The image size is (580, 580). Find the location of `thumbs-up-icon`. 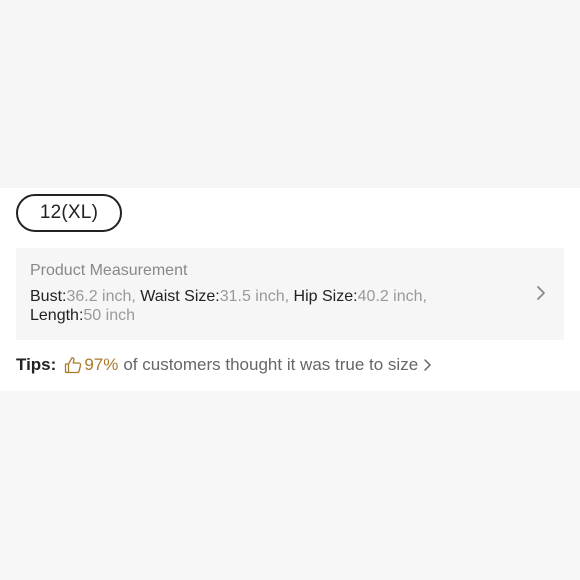

thumbs-up-icon is located at coordinates (73, 365).